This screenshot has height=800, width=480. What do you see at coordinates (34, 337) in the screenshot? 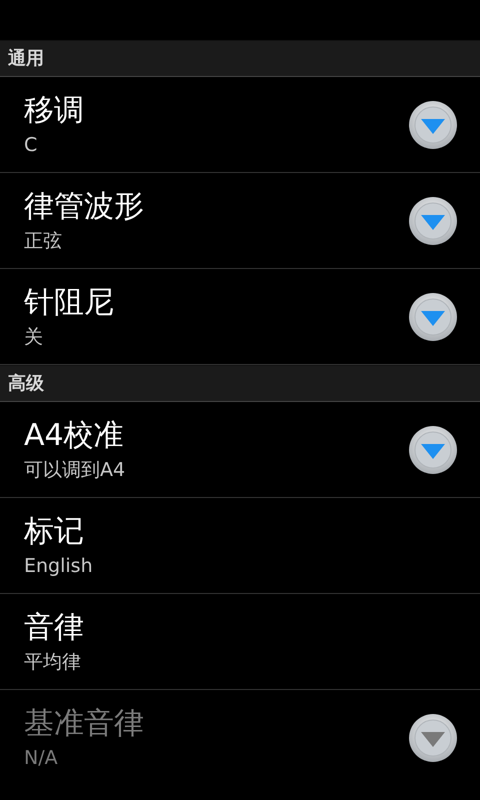
I see `preference-summary: 关` at bounding box center [34, 337].